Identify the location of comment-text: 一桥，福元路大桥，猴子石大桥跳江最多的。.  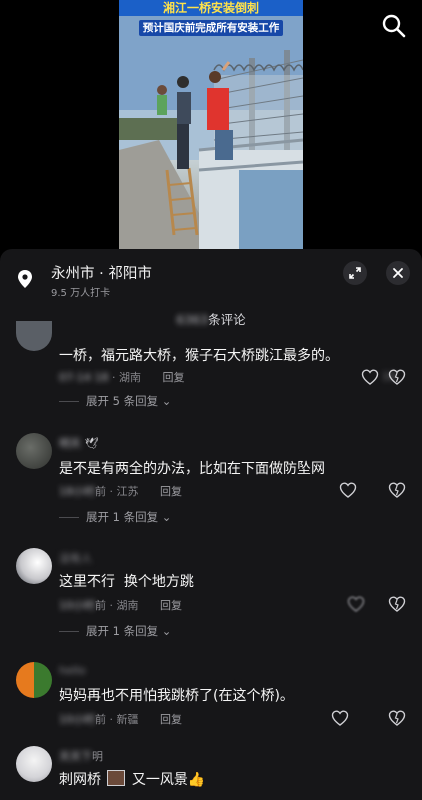
(199, 356).